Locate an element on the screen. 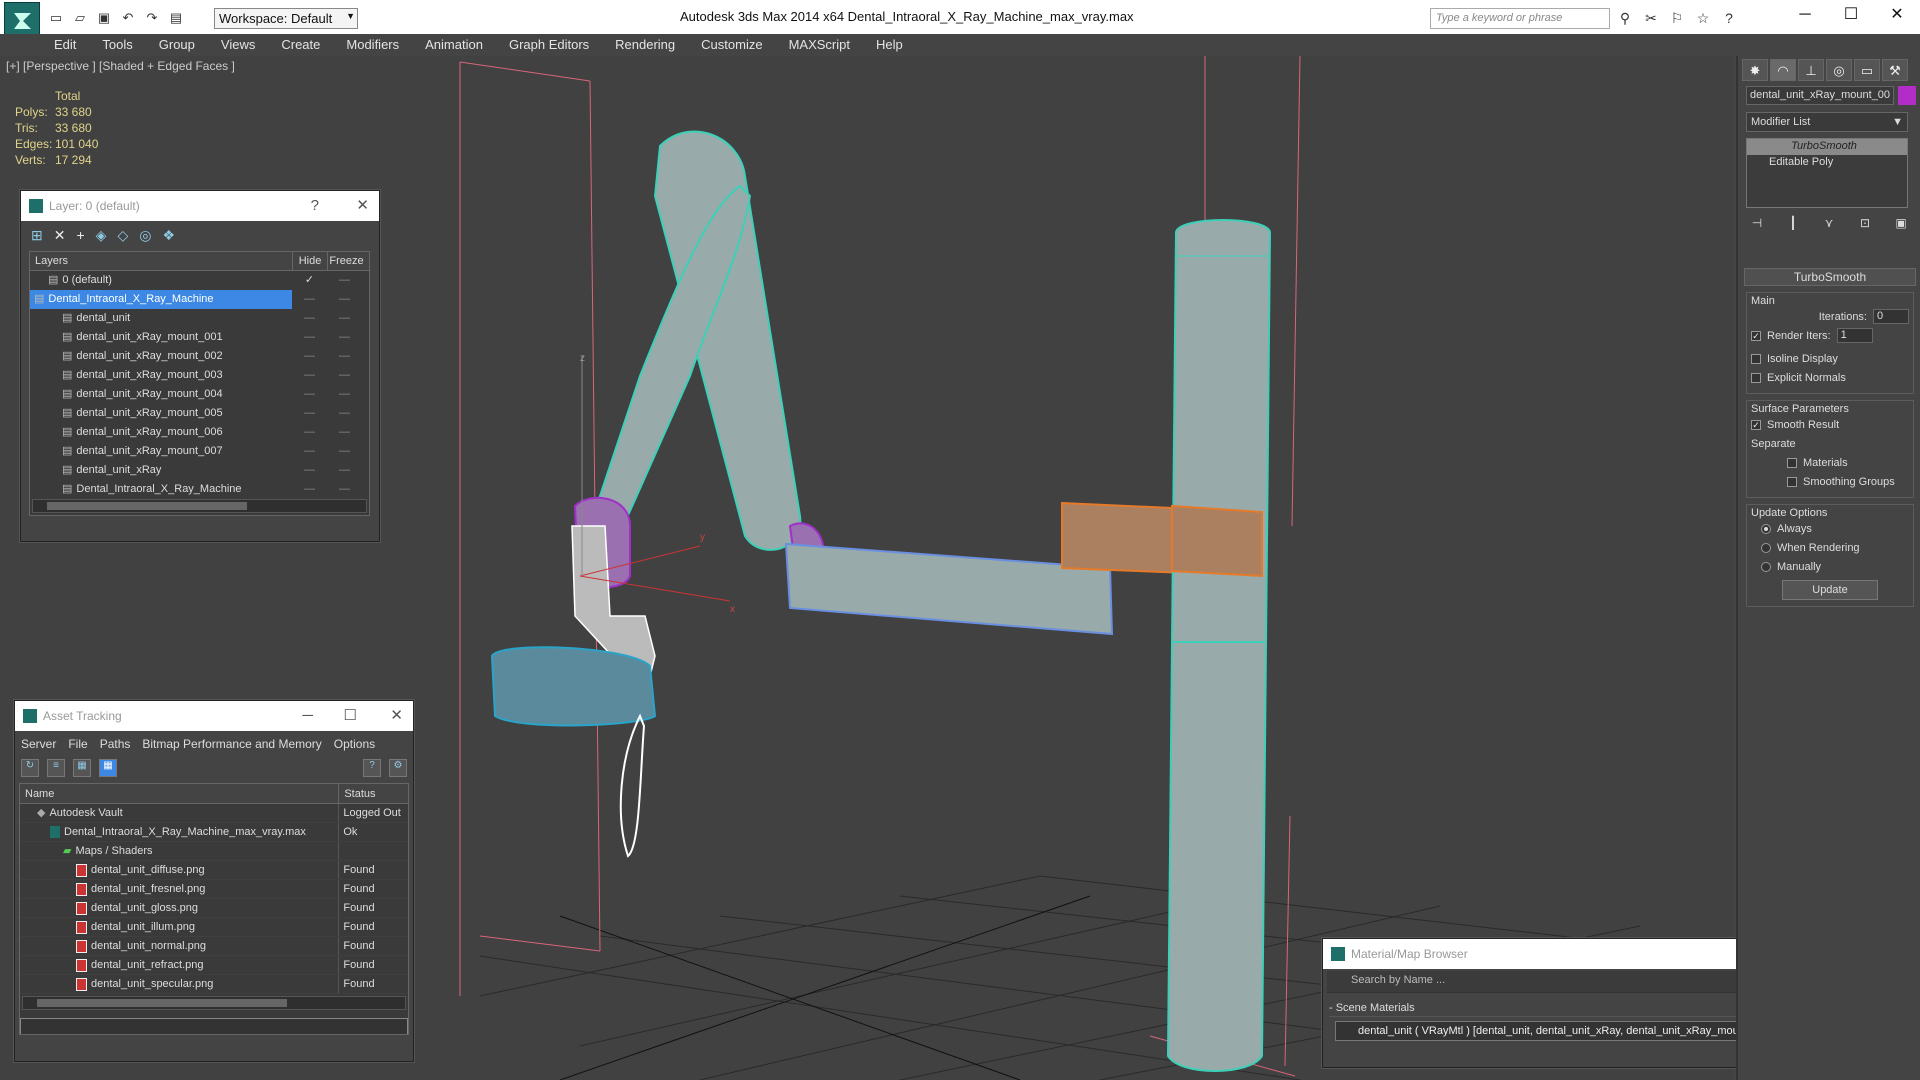 The width and height of the screenshot is (1920, 1080). refresh-icon: ↻ is located at coordinates (30, 768).